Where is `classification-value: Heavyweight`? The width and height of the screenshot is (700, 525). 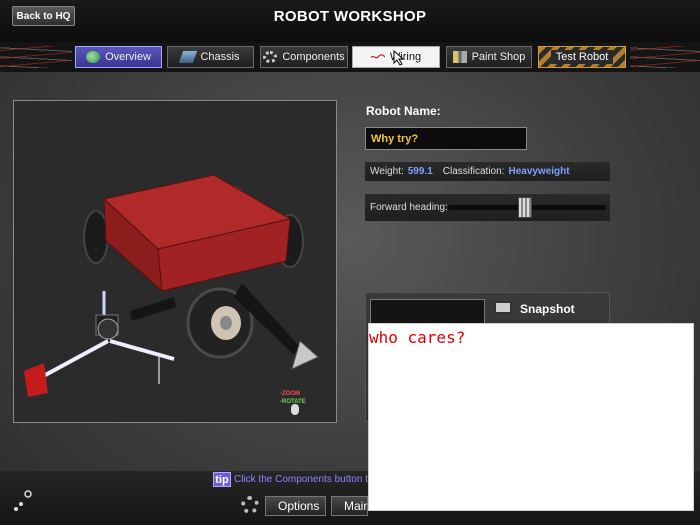
classification-value: Heavyweight is located at coordinates (539, 171).